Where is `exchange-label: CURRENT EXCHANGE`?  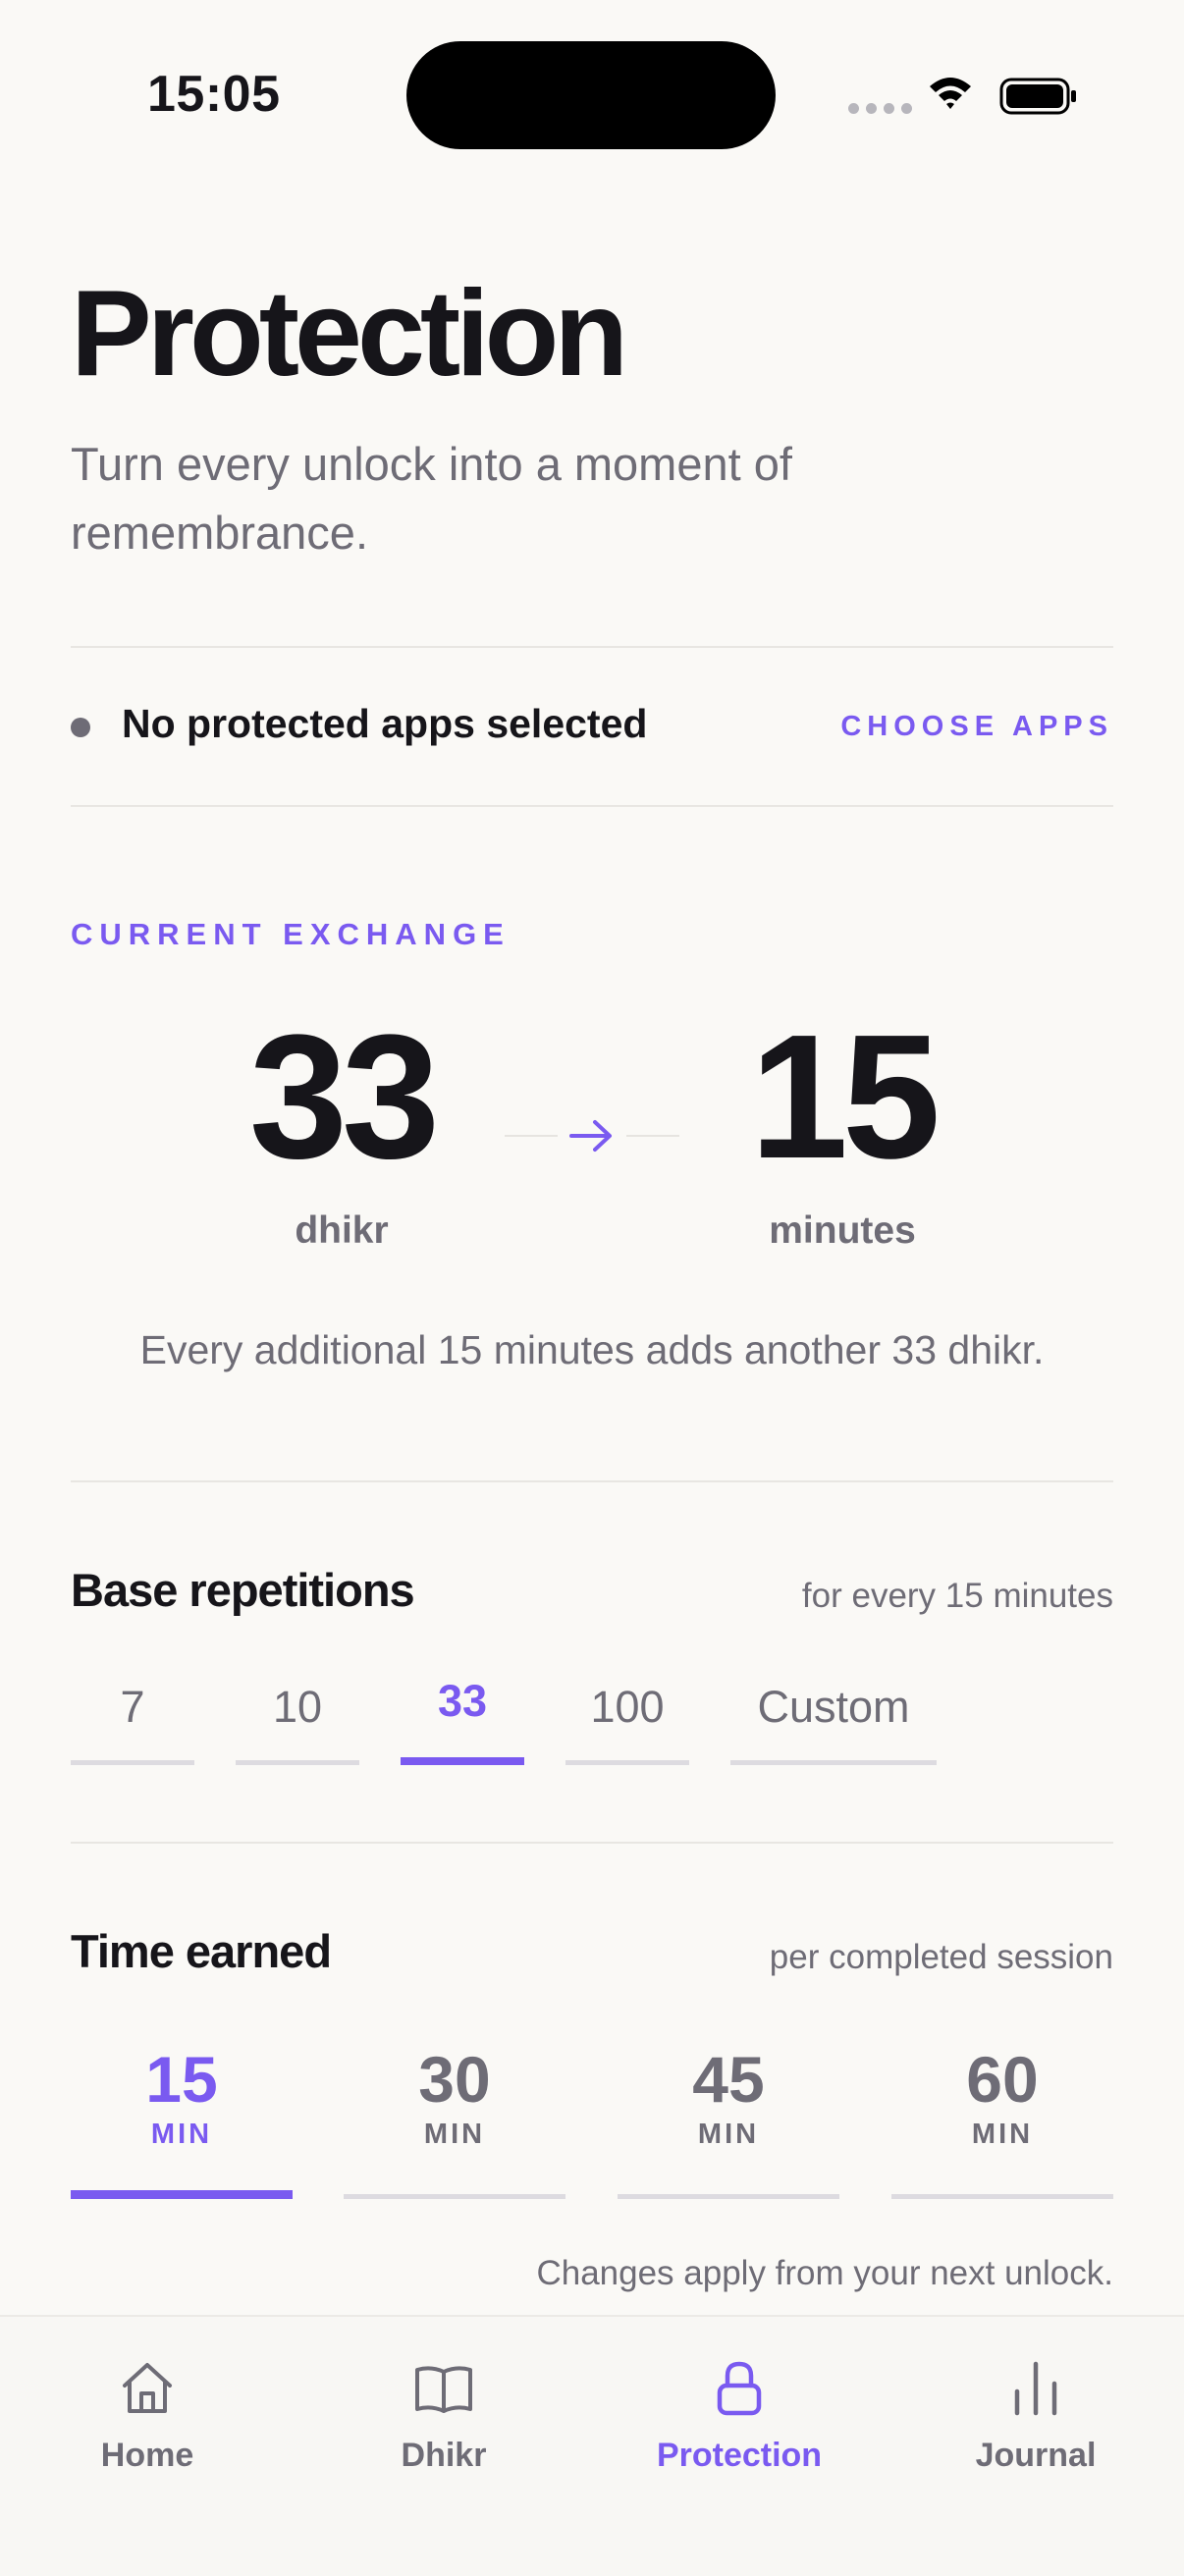 exchange-label: CURRENT EXCHANGE is located at coordinates (291, 934).